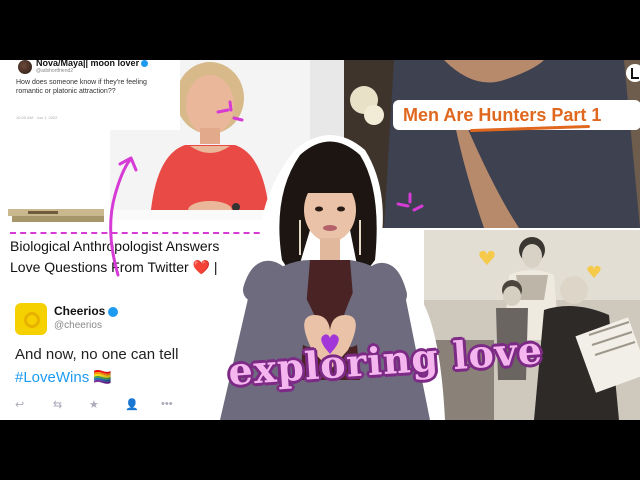  Describe the element at coordinates (25, 67) in the screenshot. I see `avatar` at that location.